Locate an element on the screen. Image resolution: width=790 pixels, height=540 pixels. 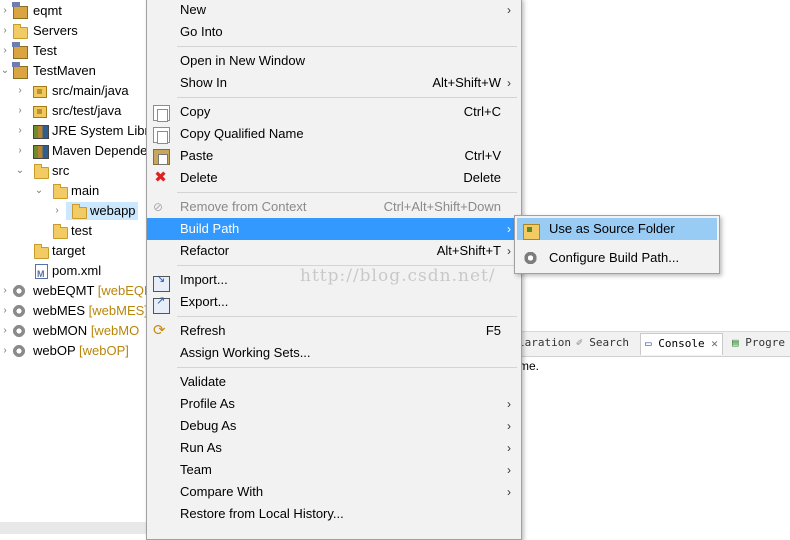
tree-item-label: Test is located at coordinates (45, 50).